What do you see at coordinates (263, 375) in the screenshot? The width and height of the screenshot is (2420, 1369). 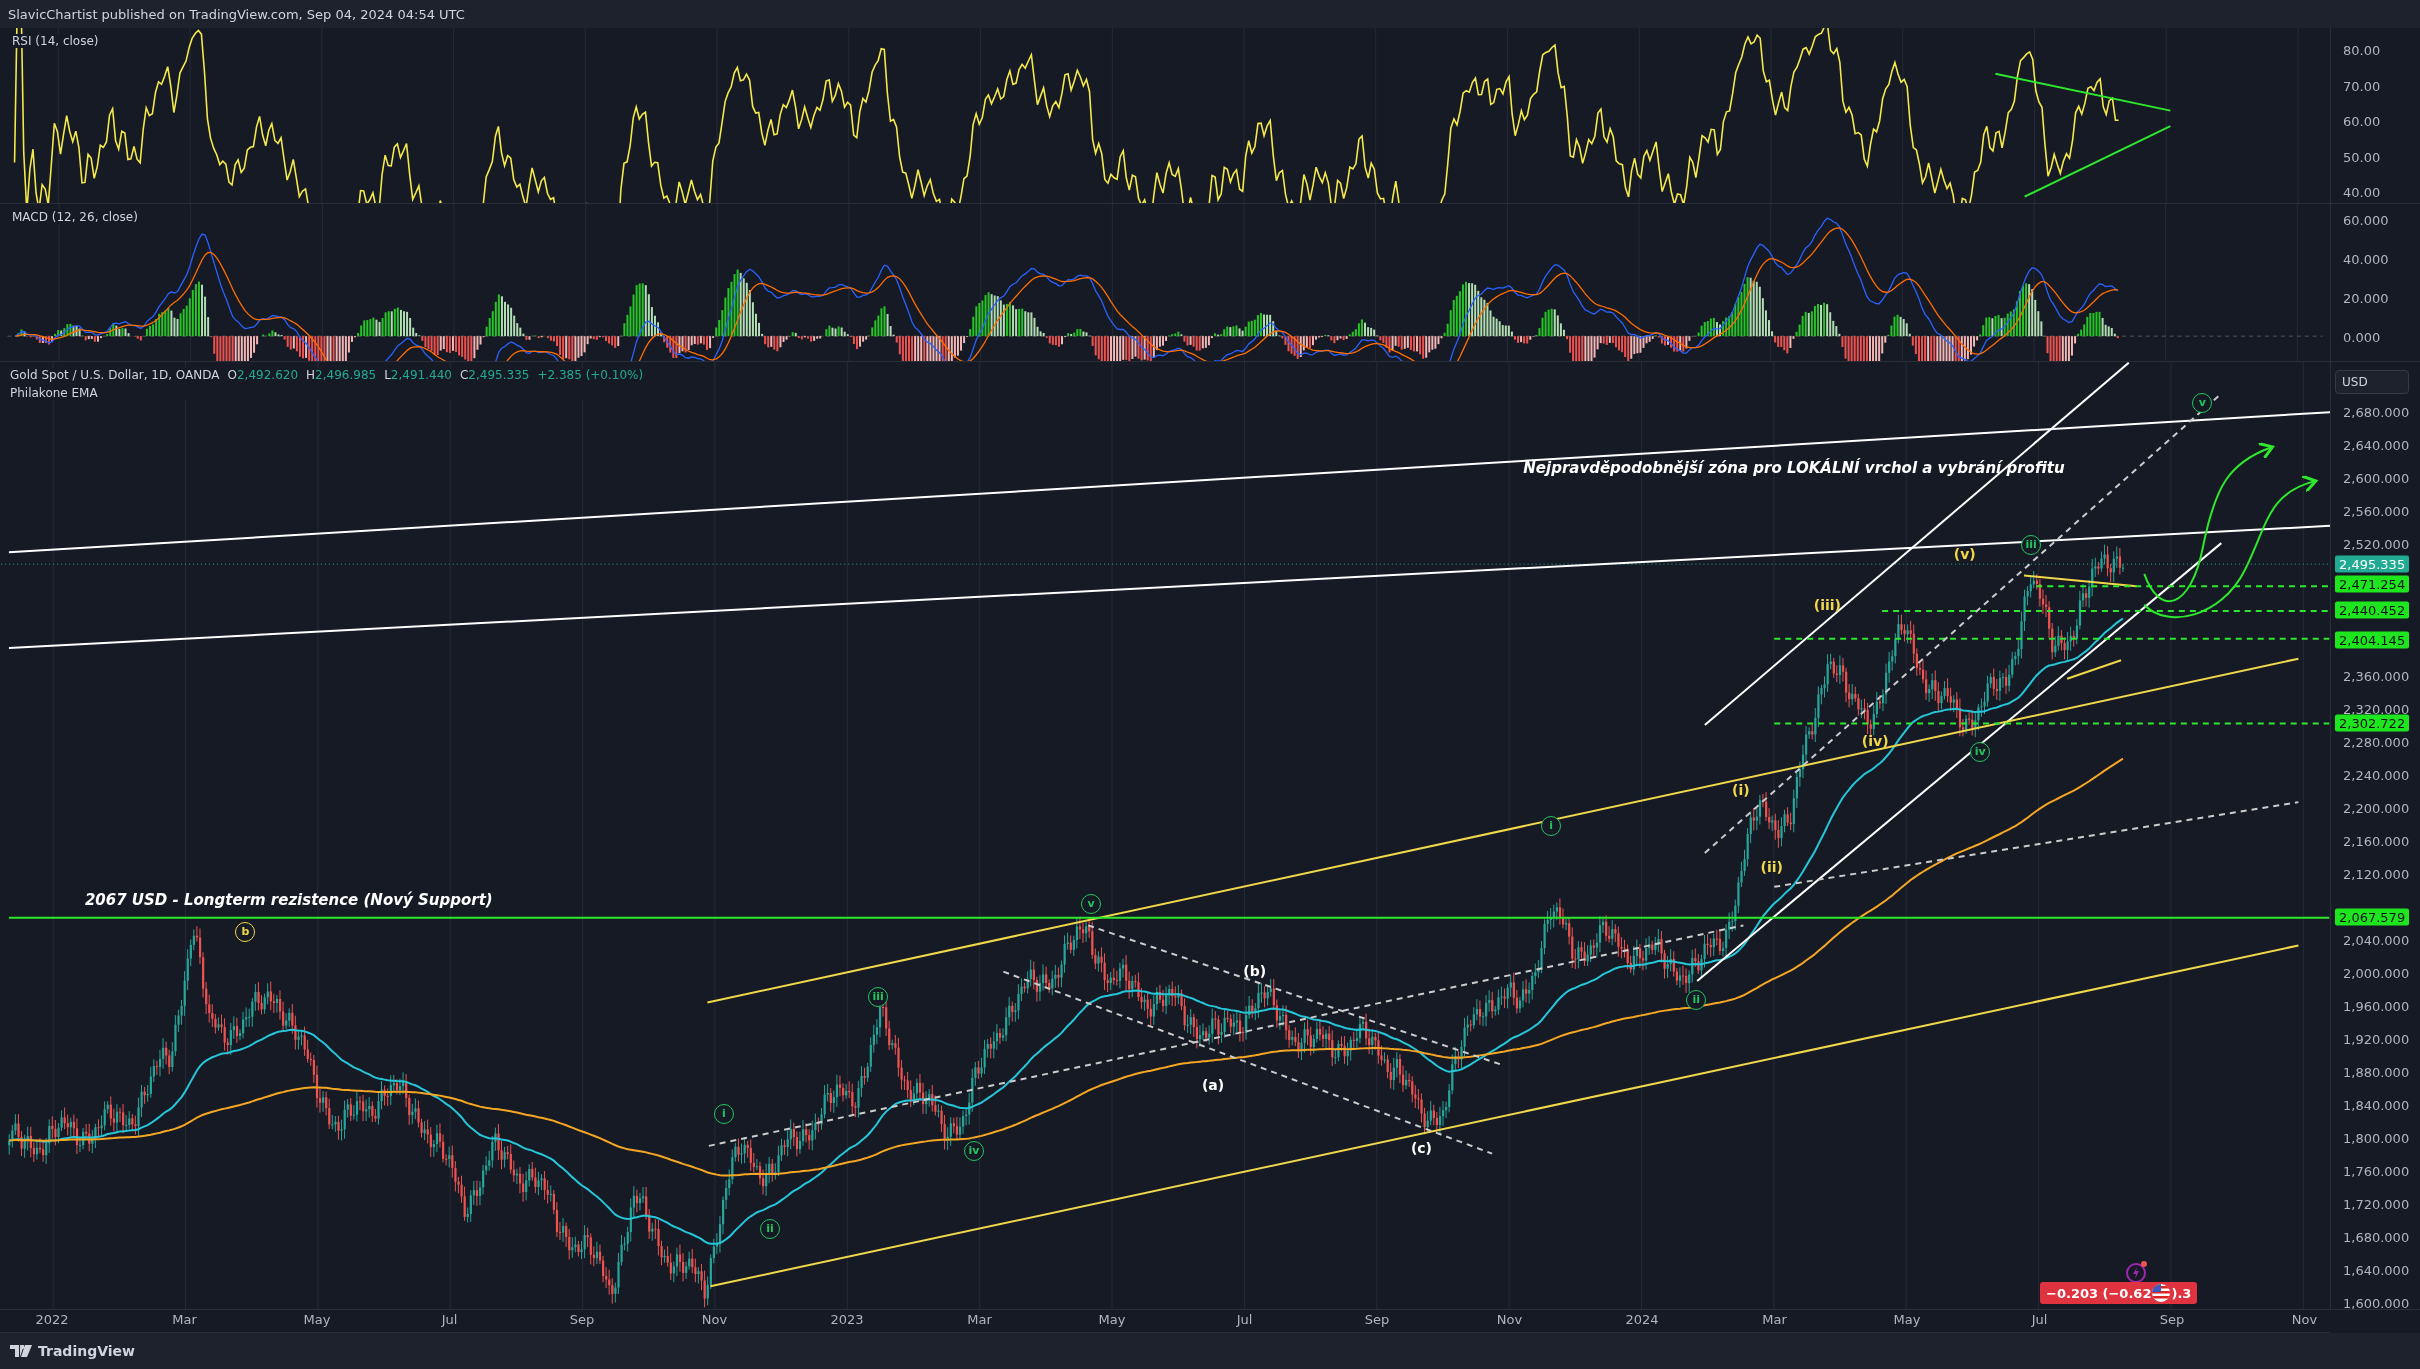 I see `ohlc-value: O2,492.620` at bounding box center [263, 375].